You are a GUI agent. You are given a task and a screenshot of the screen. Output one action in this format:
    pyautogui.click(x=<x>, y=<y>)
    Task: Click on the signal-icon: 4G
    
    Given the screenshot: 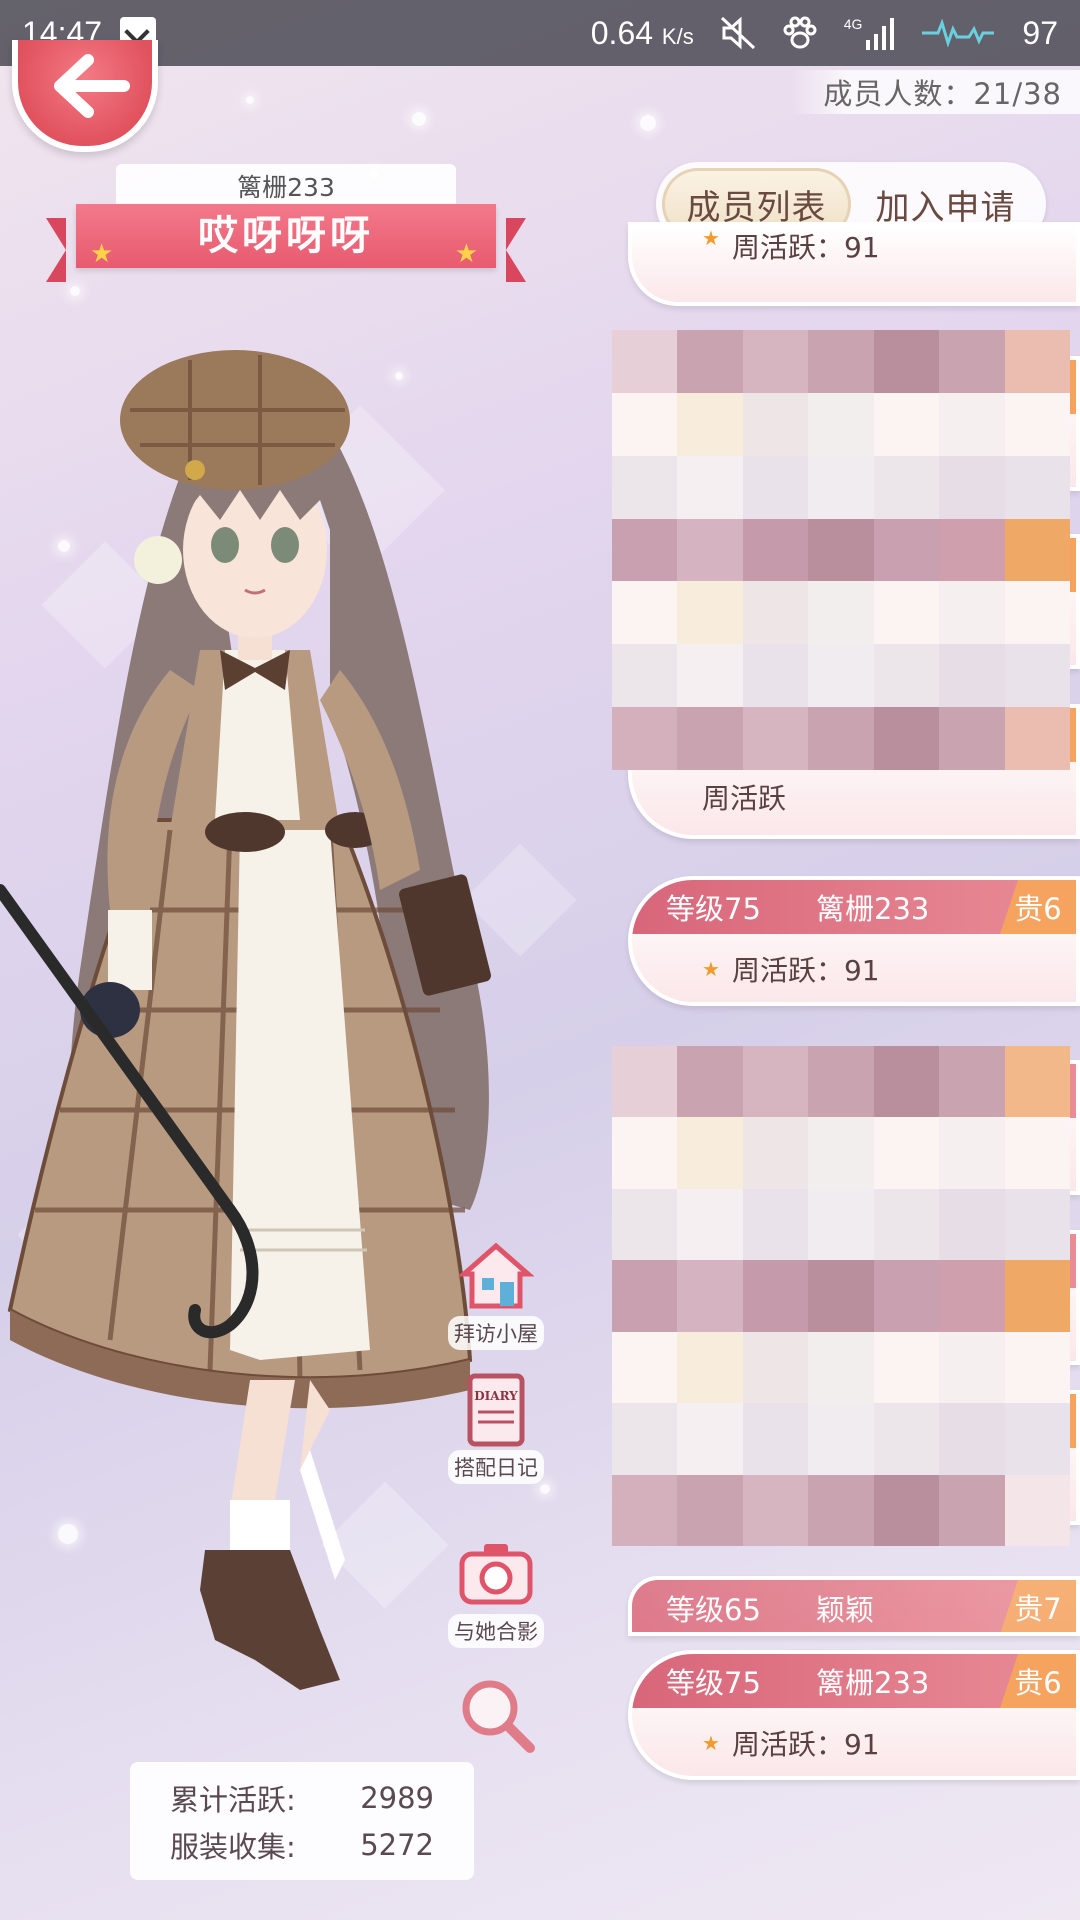 What is the action you would take?
    pyautogui.click(x=869, y=33)
    